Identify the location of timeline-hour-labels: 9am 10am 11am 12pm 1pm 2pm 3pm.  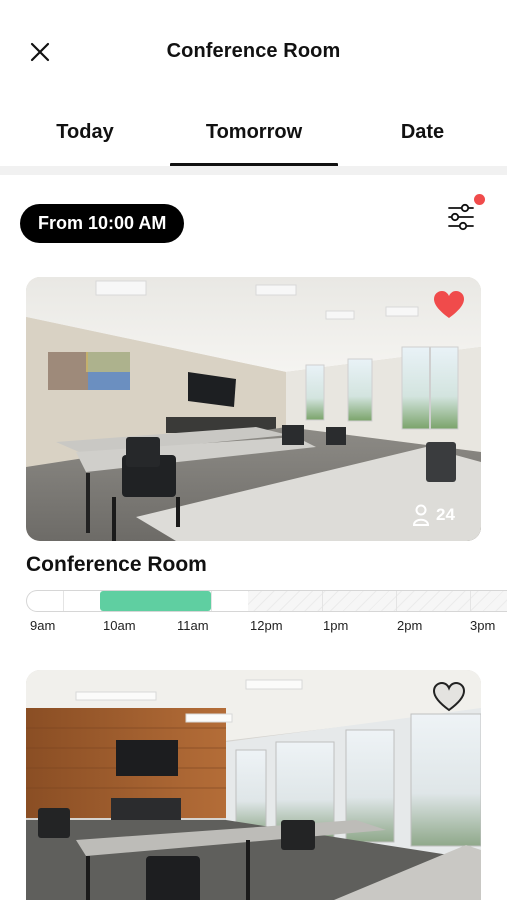
(253, 627).